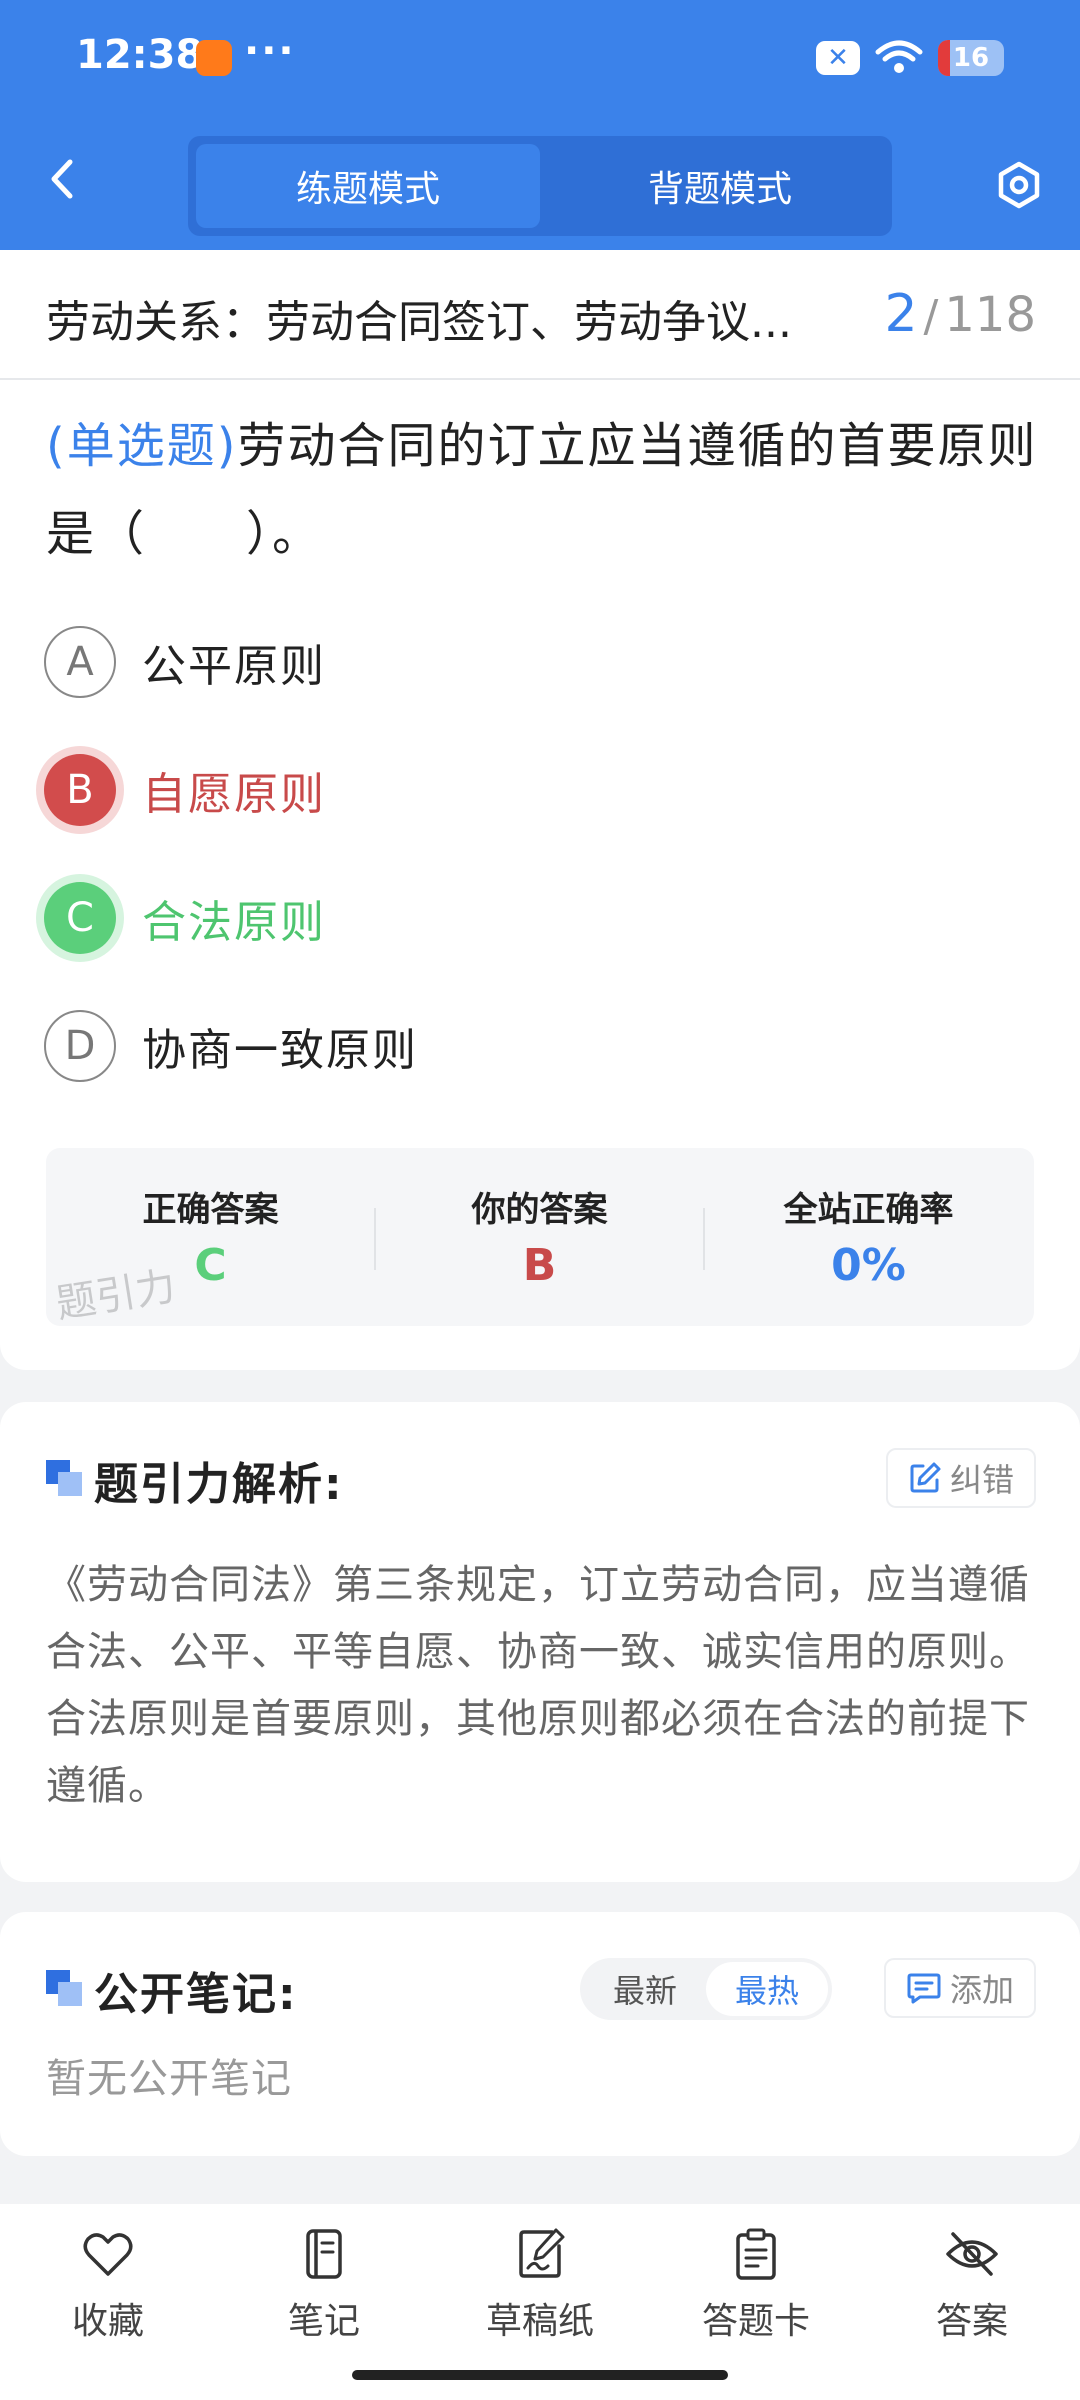 This screenshot has width=1080, height=2400. Describe the element at coordinates (981, 1480) in the screenshot. I see `report-error-label: 纠错` at that location.